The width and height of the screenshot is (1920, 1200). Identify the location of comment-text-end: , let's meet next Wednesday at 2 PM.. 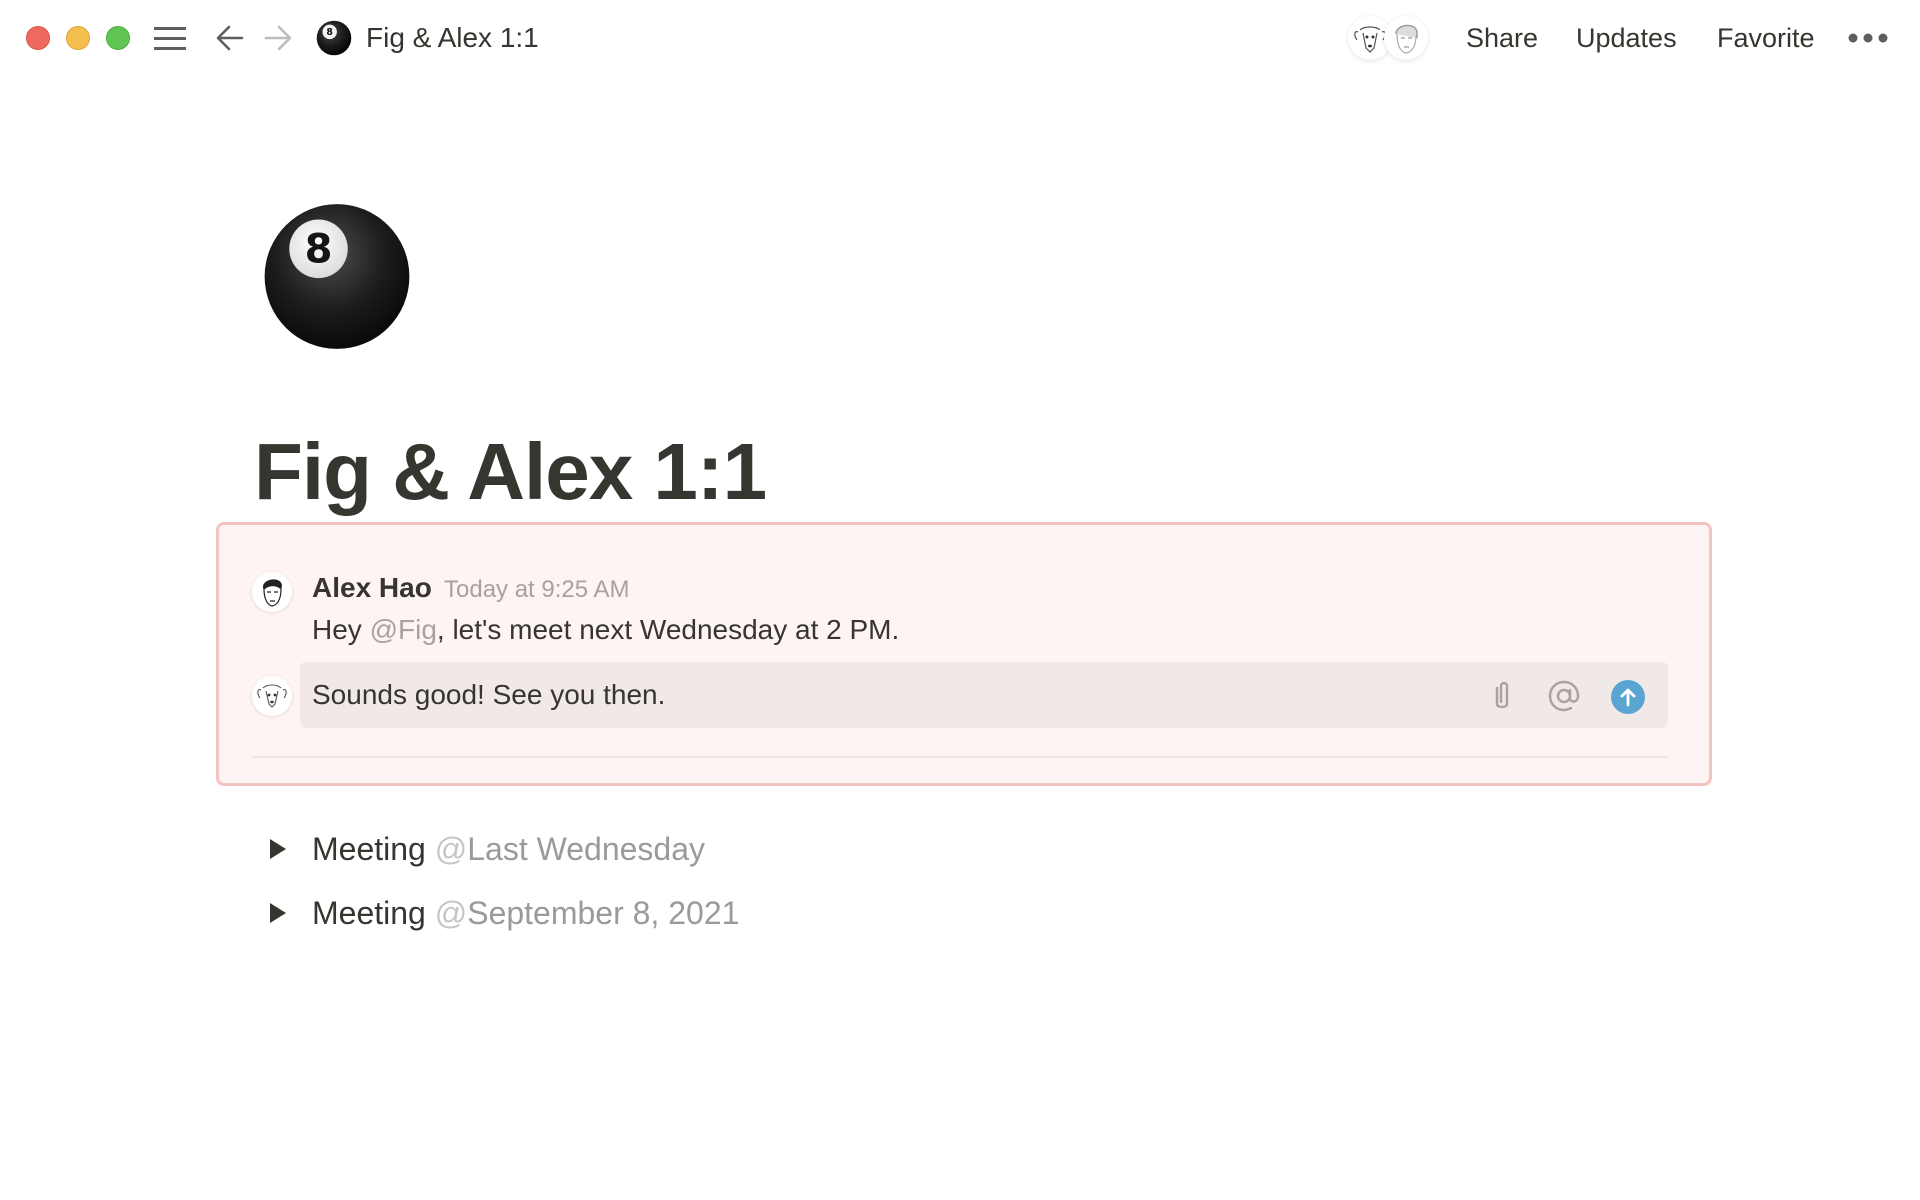
(668, 629).